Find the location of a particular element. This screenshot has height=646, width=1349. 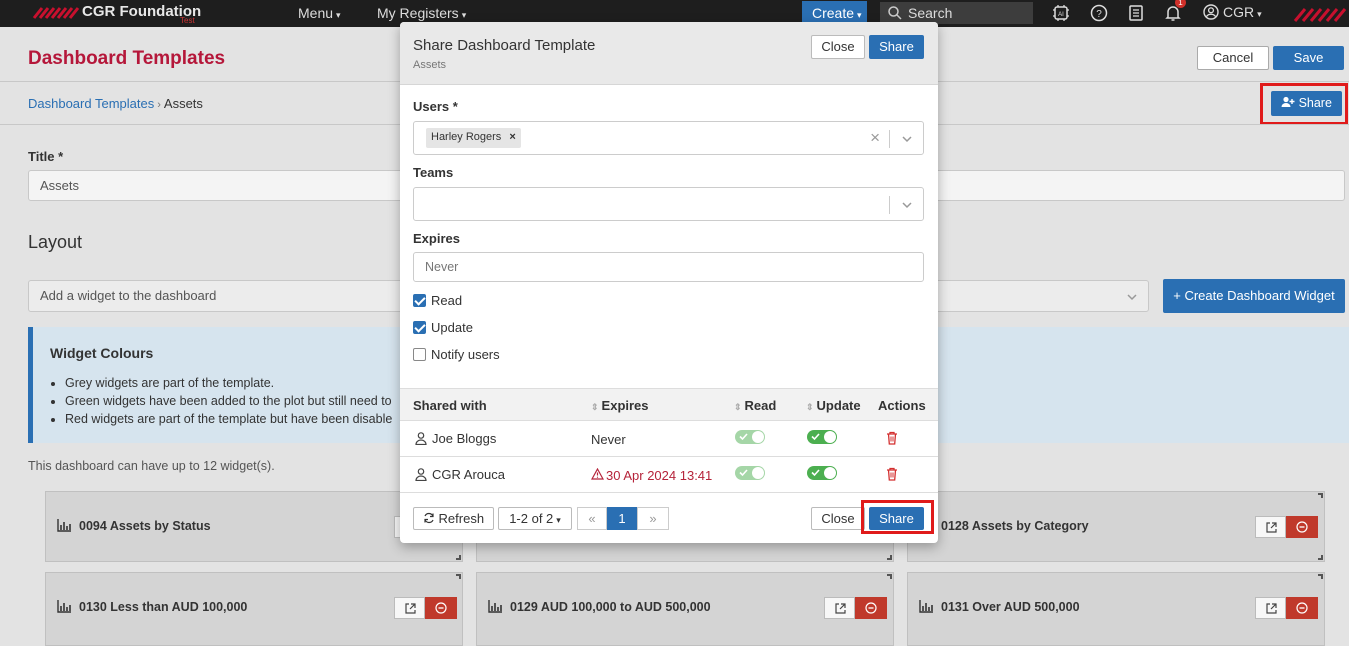

column-update: ⇕ Update is located at coordinates (833, 405).